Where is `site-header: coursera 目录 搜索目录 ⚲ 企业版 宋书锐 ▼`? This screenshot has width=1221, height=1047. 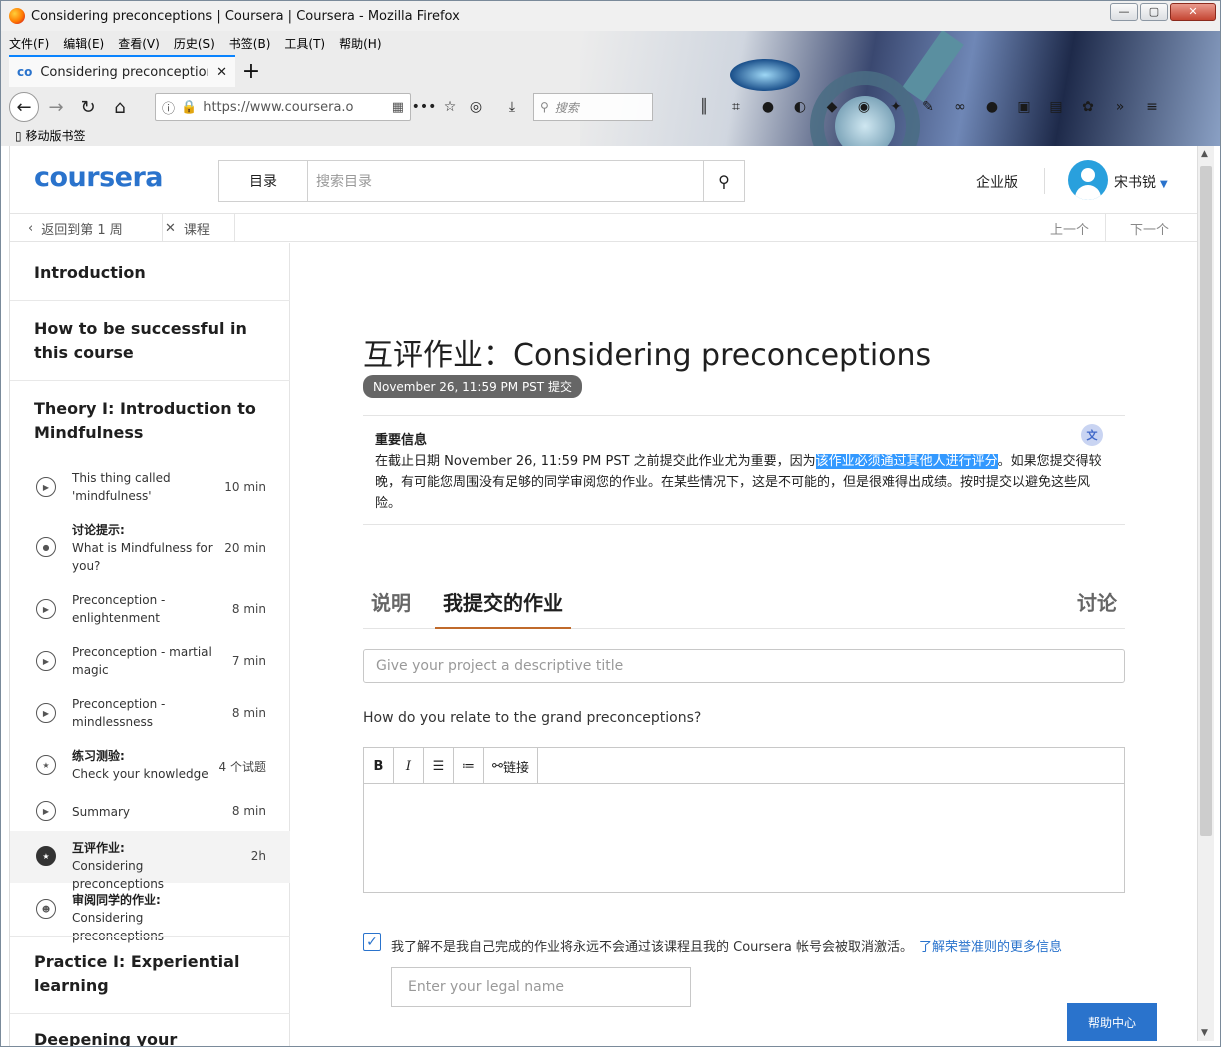
site-header: coursera 目录 搜索目录 ⚲ 企业版 宋书锐 ▼ is located at coordinates (603, 180).